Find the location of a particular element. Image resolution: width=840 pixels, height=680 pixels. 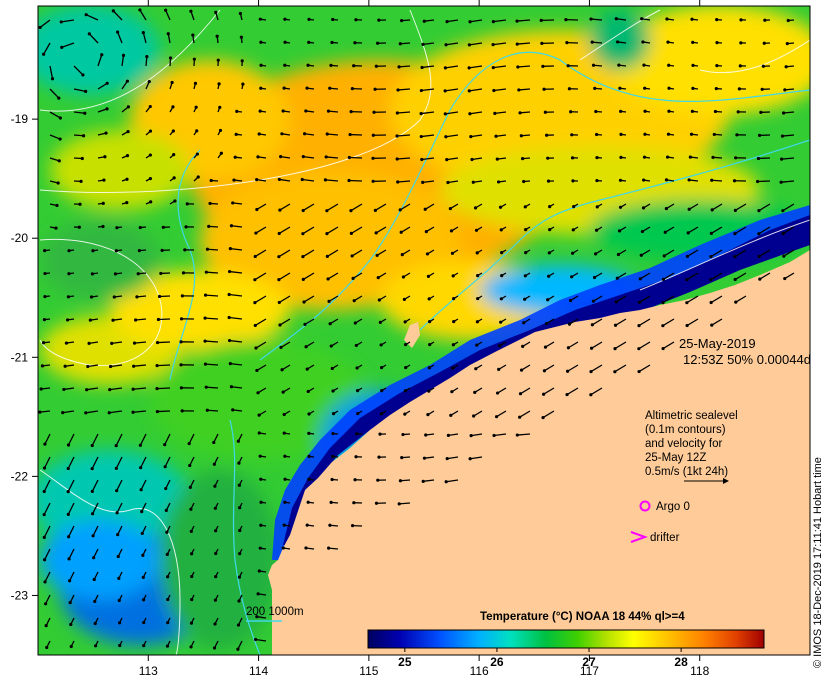

altimetry-line: and velocity for is located at coordinates (684, 444).